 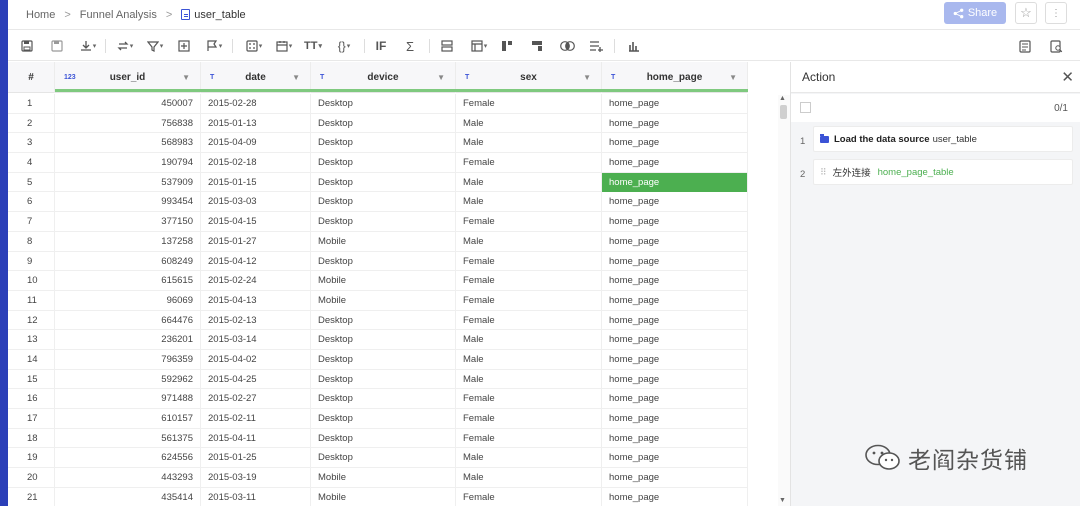 I want to click on cell-date: 2015-02-13, so click(x=256, y=320).